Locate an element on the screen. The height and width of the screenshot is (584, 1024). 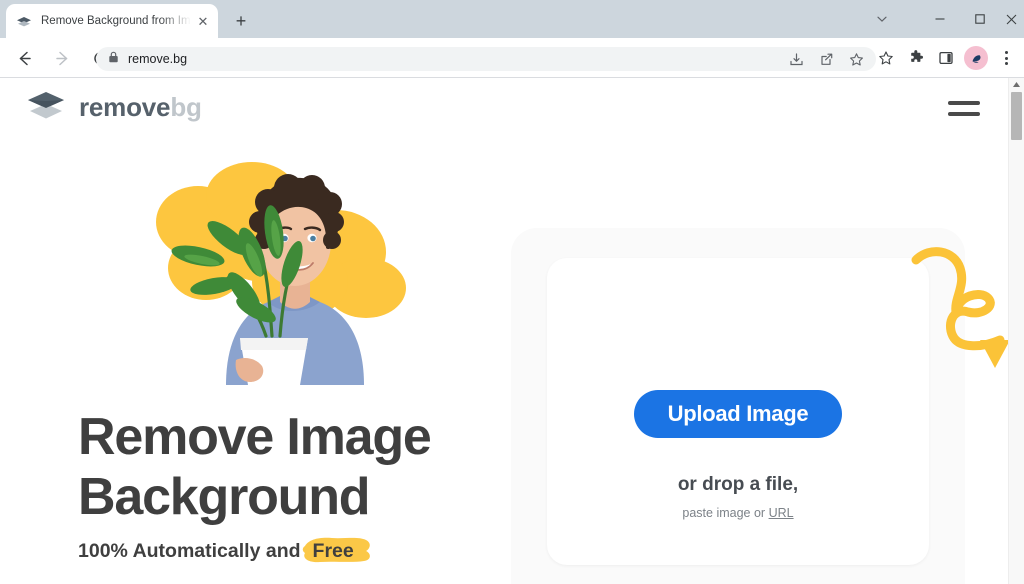
subheadline-prefix: 100% Automatically and is located at coordinates (189, 551).